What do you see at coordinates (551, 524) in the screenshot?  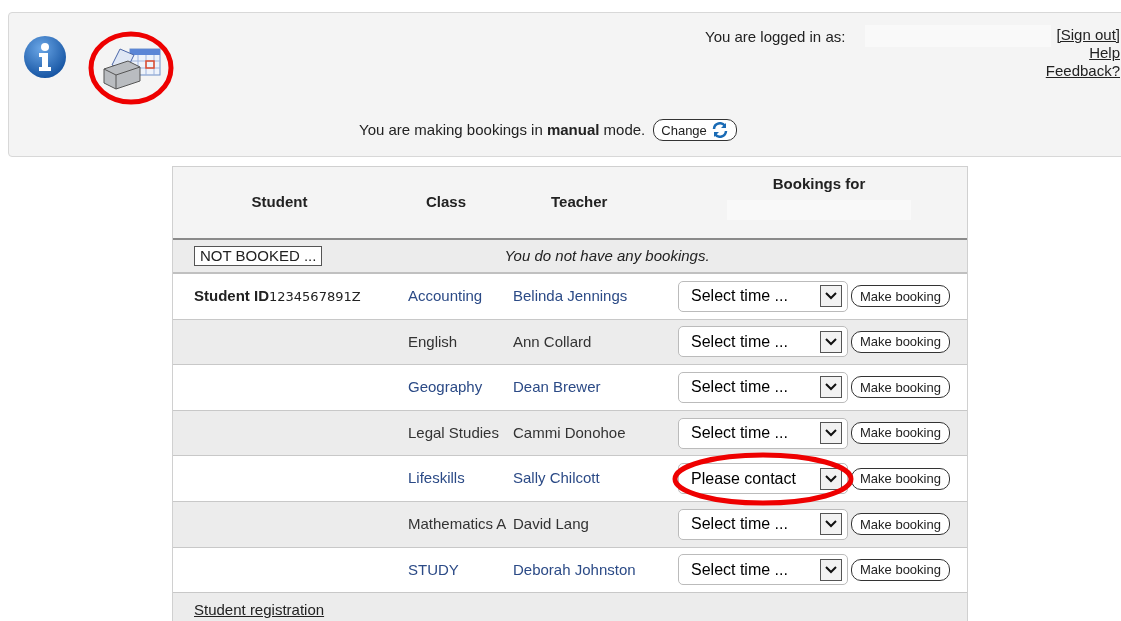 I see `teacher-name: David Lang` at bounding box center [551, 524].